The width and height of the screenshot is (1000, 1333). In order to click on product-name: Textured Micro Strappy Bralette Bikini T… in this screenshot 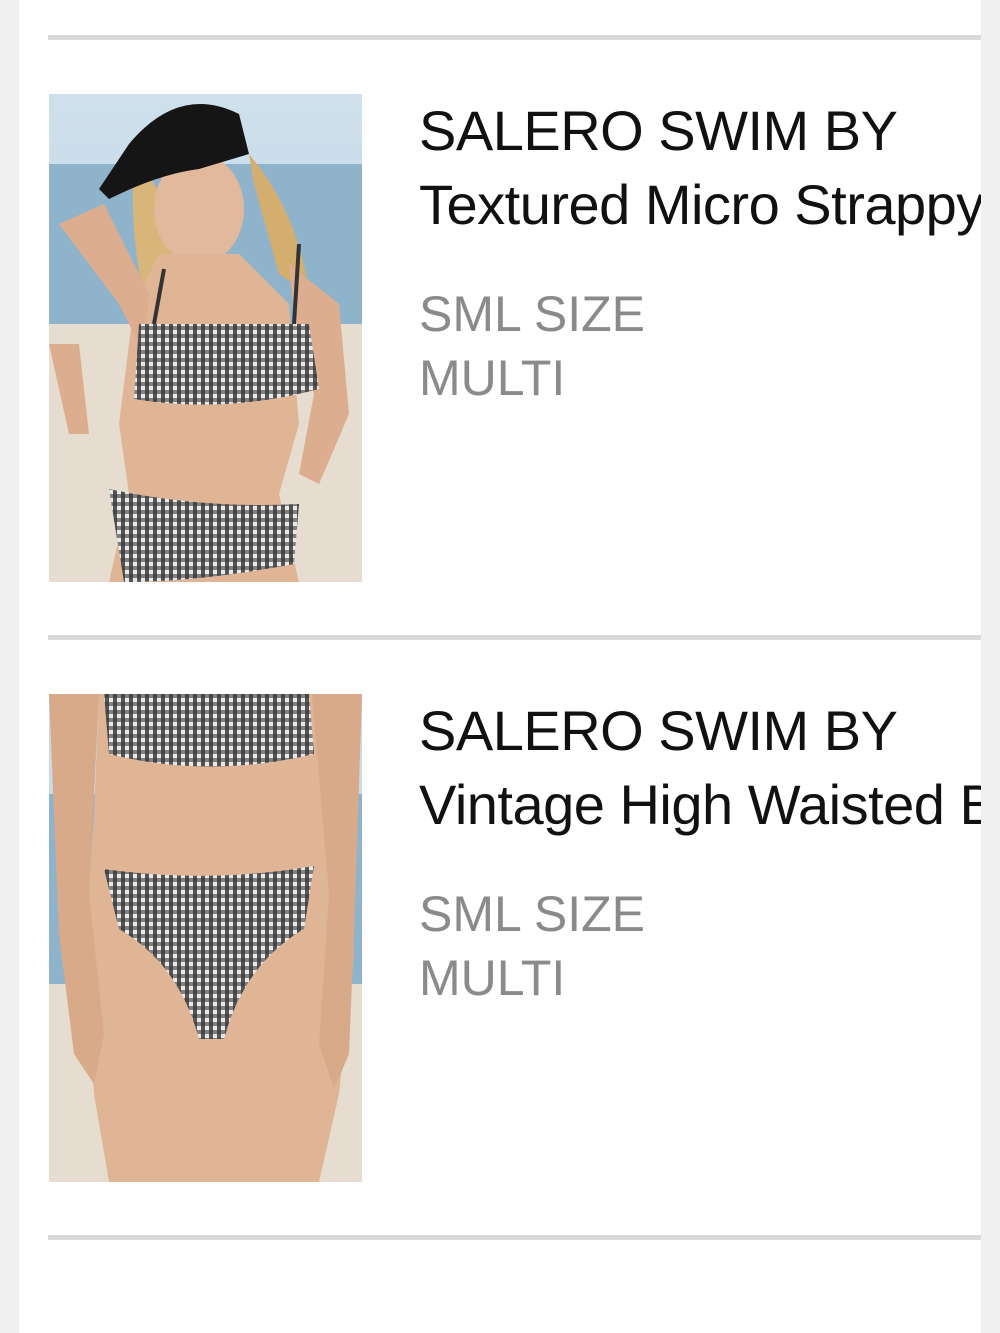, I will do `click(700, 205)`.